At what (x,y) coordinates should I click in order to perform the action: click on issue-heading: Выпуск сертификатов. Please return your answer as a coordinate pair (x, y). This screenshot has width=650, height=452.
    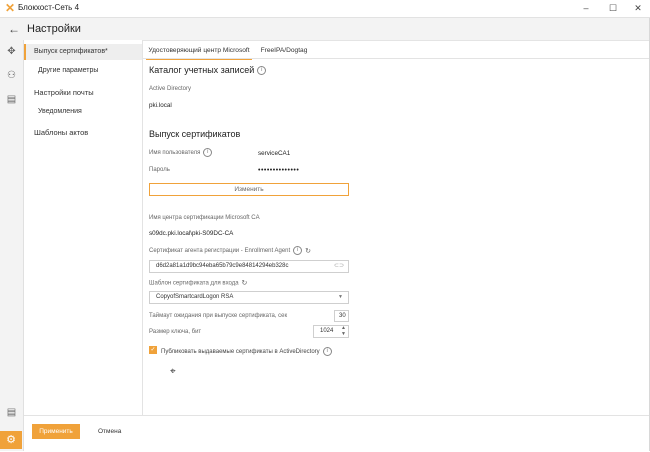
    Looking at the image, I should click on (195, 134).